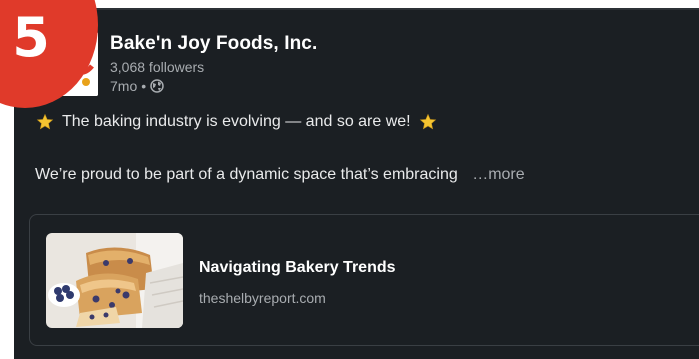  I want to click on globe-icon, so click(157, 86).